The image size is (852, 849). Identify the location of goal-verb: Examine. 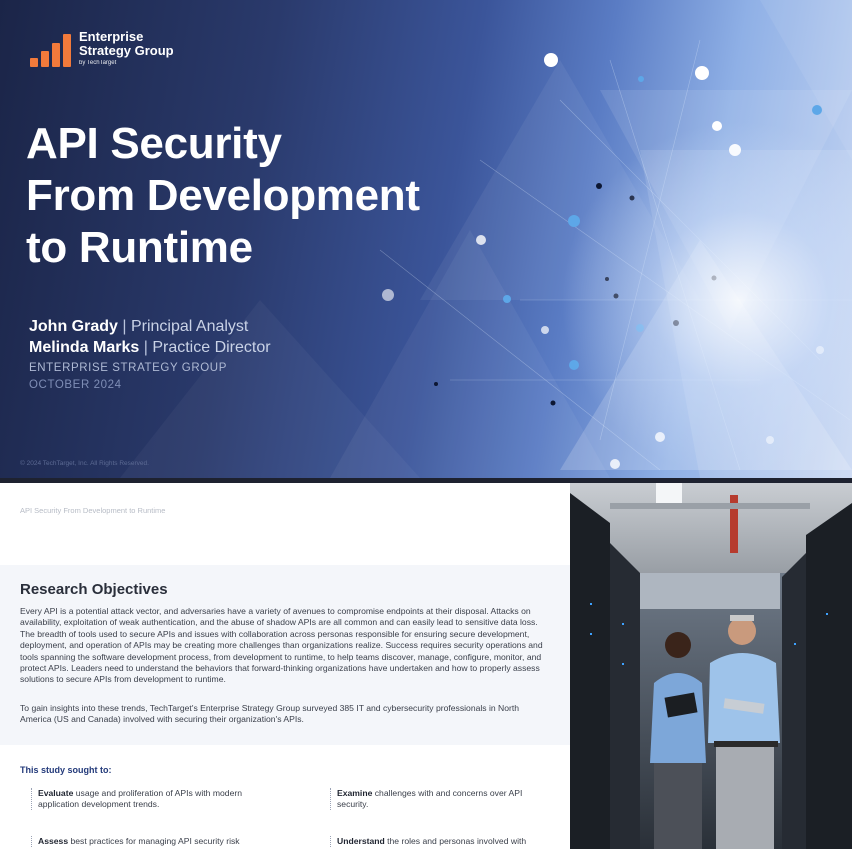
(355, 793).